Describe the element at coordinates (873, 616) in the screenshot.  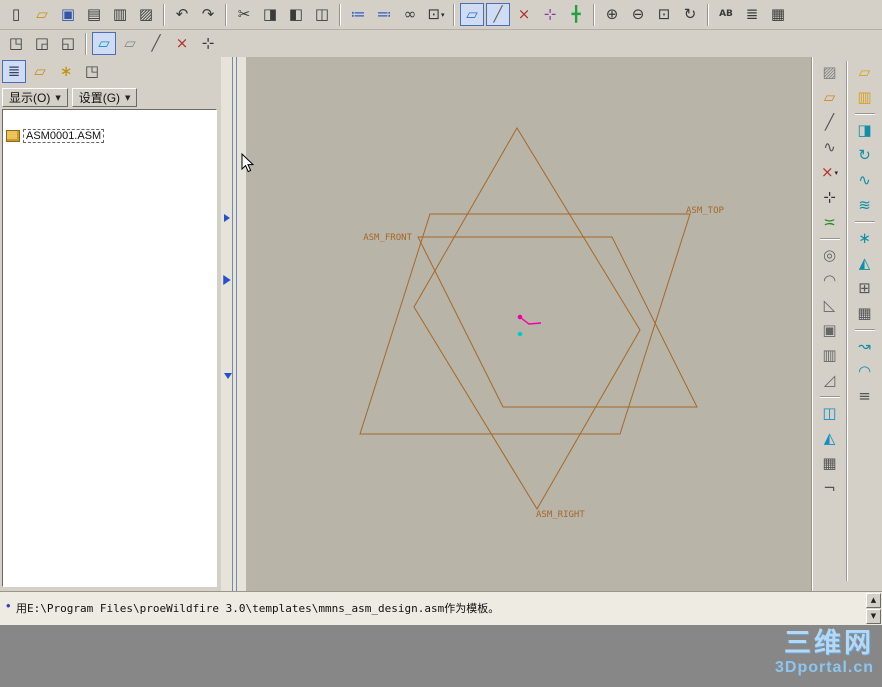
I see `scroll-down-button: ▼` at that location.